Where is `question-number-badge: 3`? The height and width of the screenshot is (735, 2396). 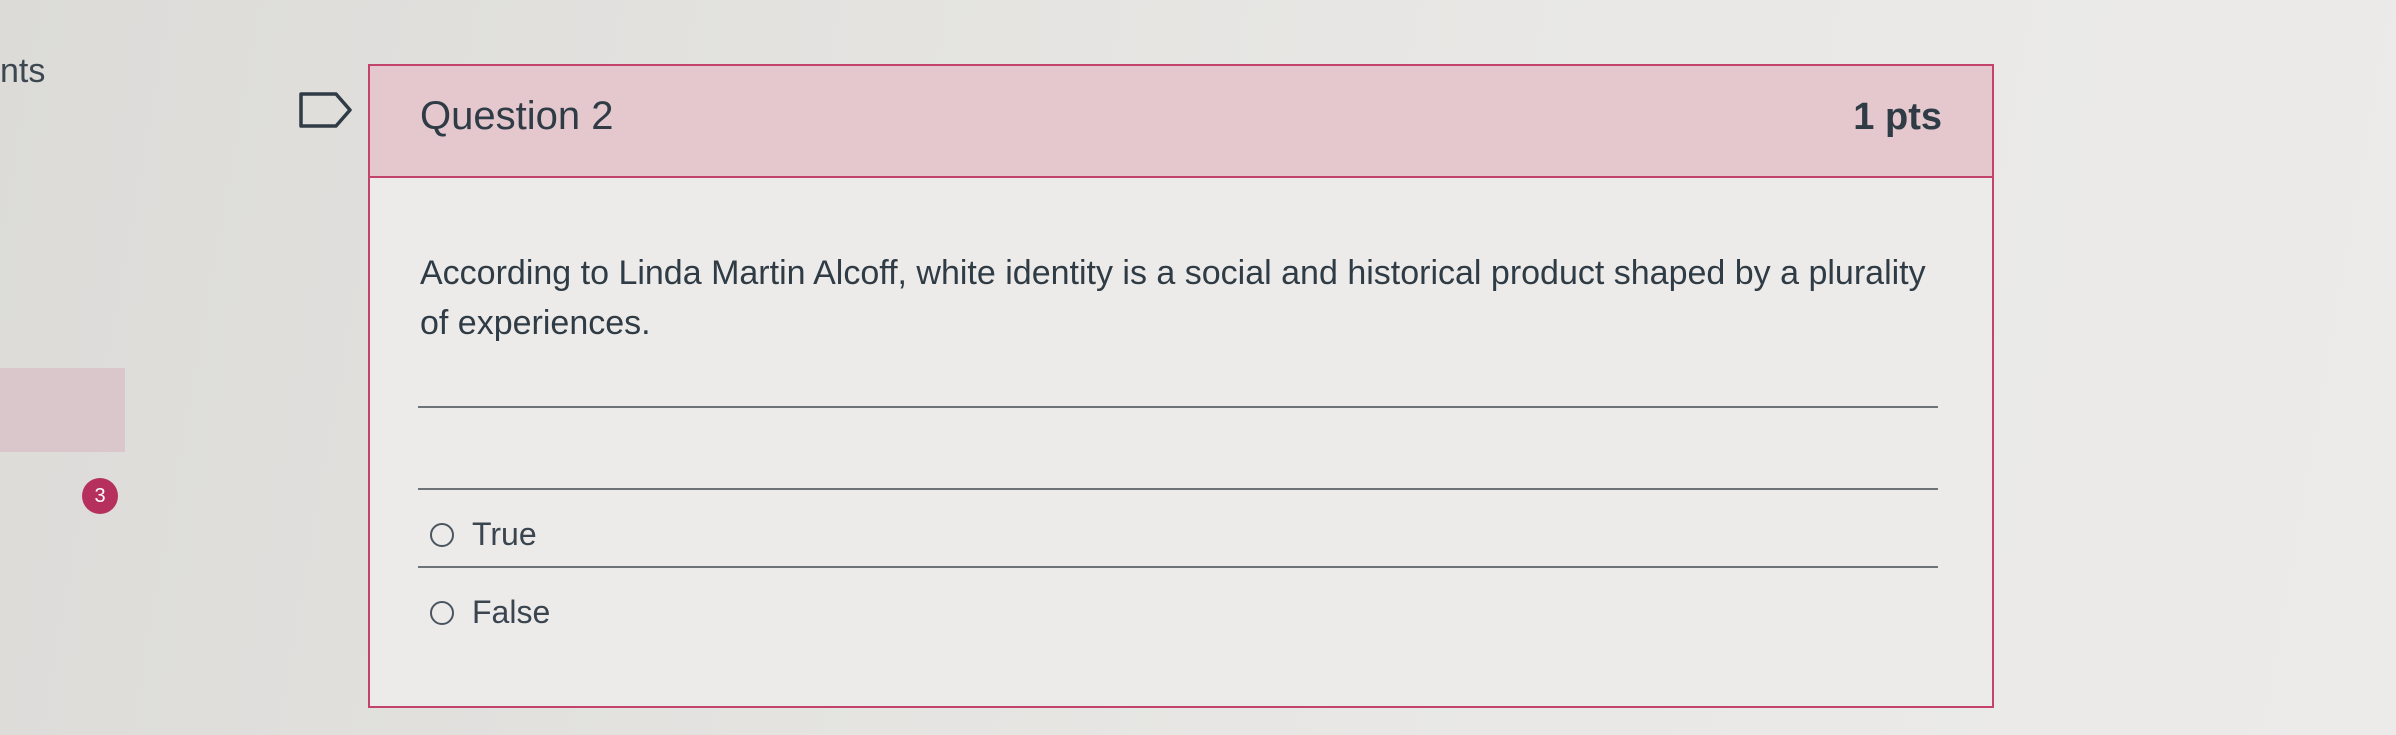
question-number-badge: 3 is located at coordinates (100, 496).